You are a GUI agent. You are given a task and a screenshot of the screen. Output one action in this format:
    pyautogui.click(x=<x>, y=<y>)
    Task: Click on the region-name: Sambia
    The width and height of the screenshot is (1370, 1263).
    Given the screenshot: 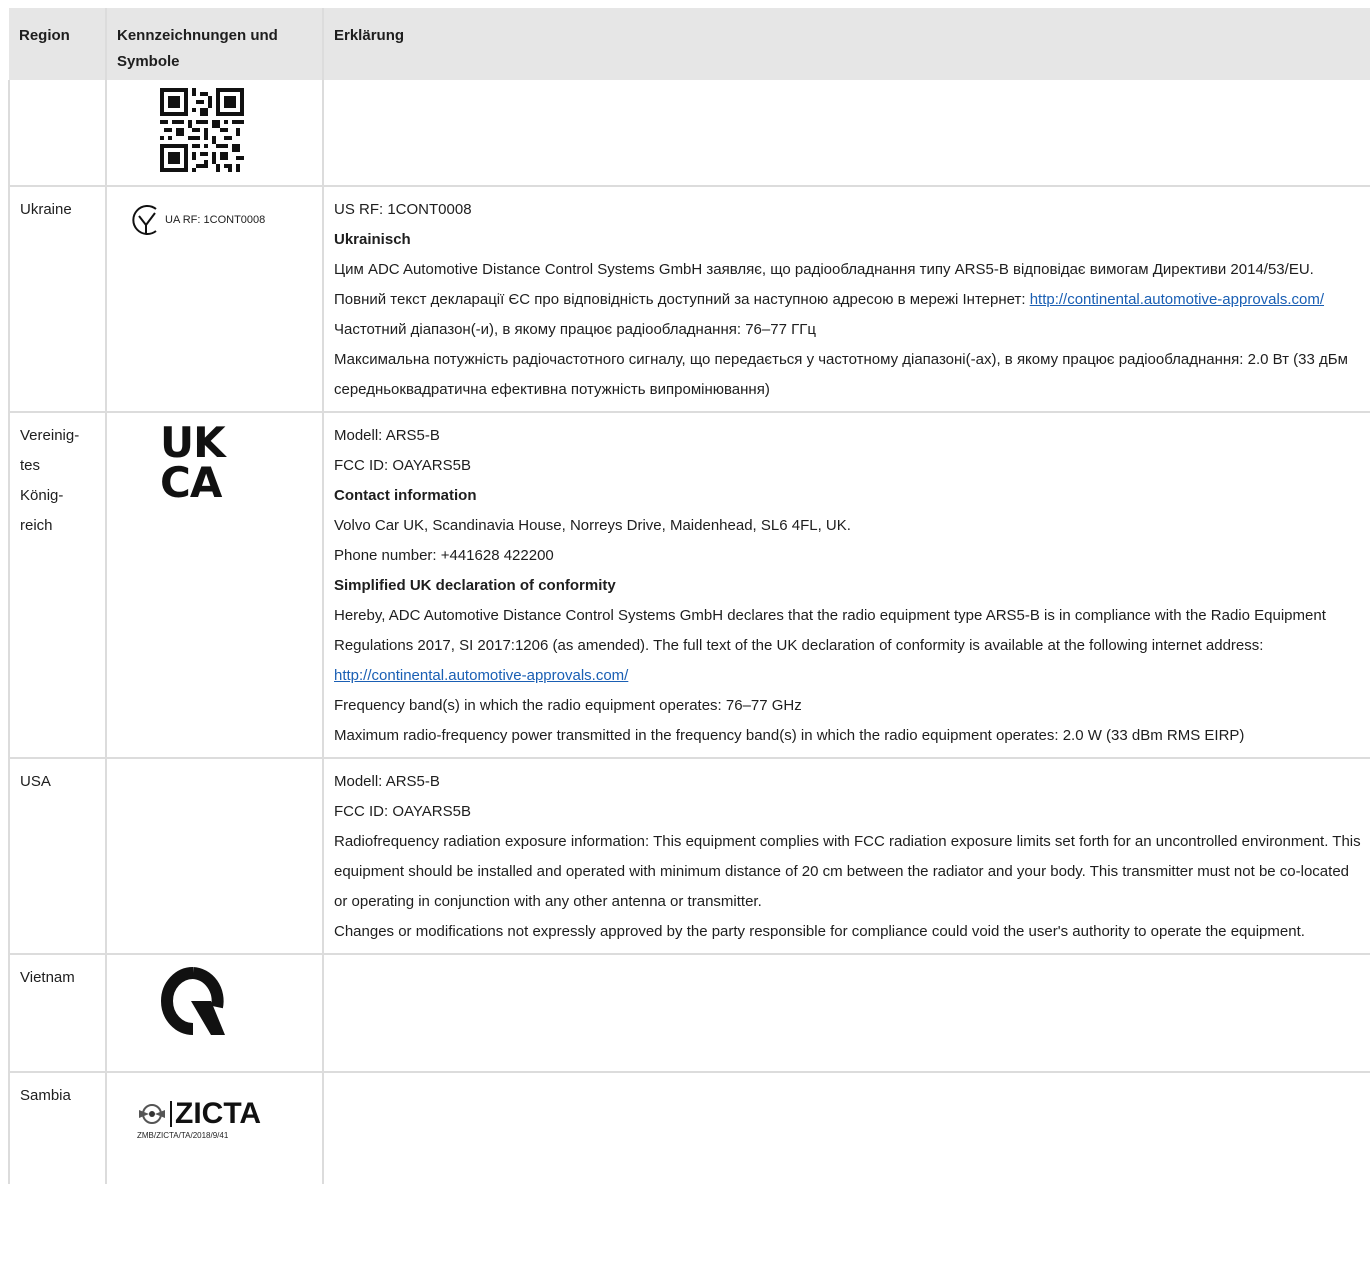 What is the action you would take?
    pyautogui.click(x=45, y=1095)
    